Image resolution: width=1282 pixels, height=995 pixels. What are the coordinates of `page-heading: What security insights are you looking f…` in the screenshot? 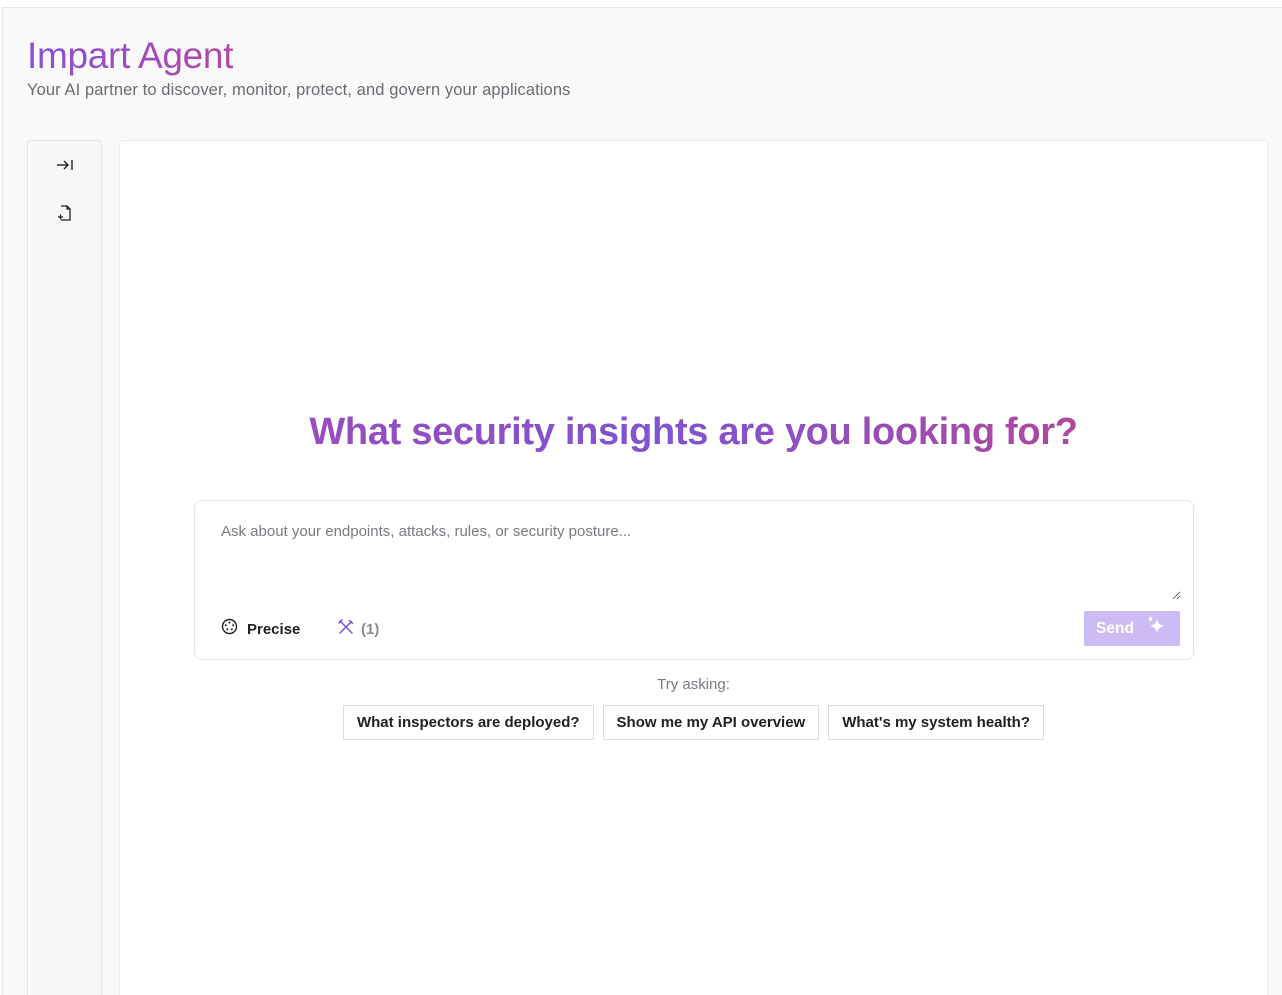 It's located at (693, 432).